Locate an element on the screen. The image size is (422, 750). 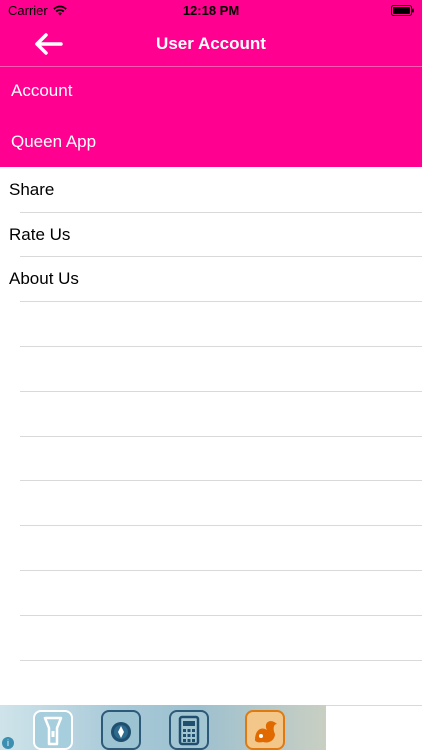
menu-item-account: Account is located at coordinates (211, 91).